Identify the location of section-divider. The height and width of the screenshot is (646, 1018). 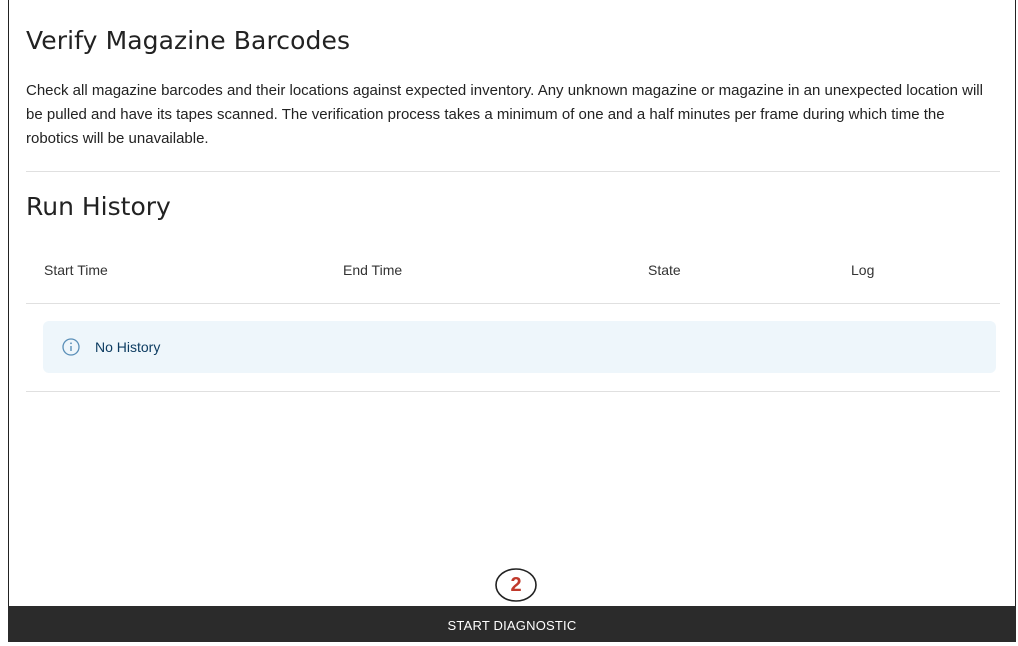
(513, 171).